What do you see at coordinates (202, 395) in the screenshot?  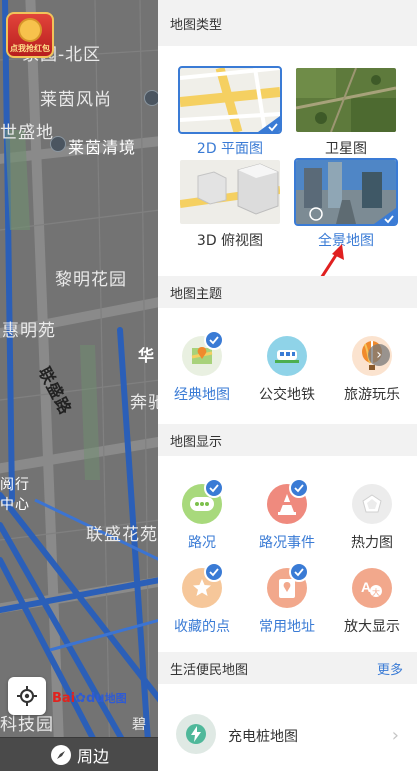 I see `theme-label: 经典地图` at bounding box center [202, 395].